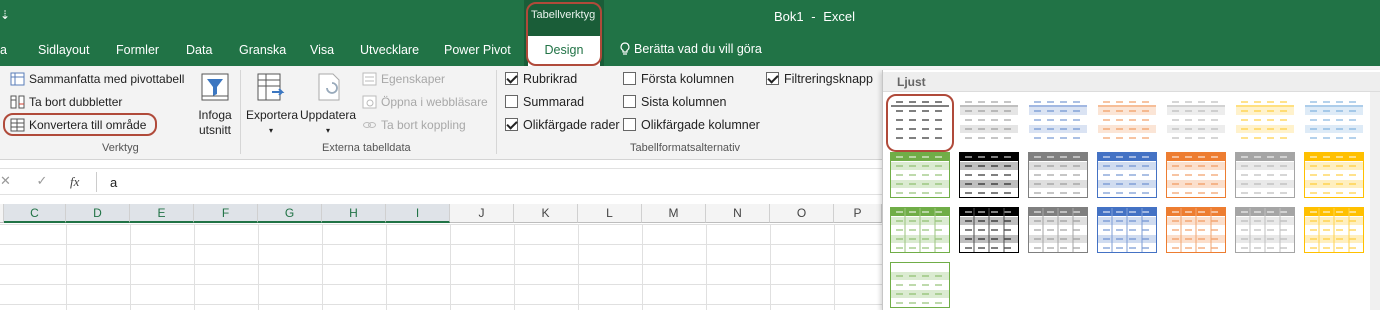 The image size is (1380, 310). Describe the element at coordinates (107, 79) in the screenshot. I see `summarize-pivot-label: Sammanfatta med pivottabell` at that location.